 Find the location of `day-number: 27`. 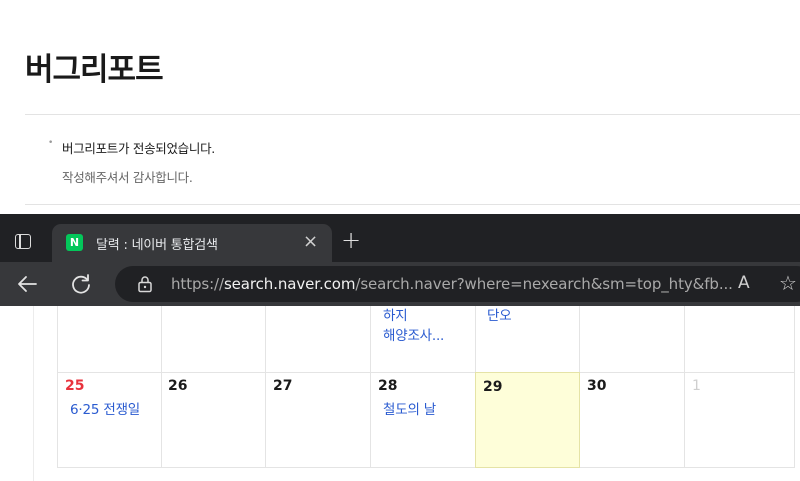

day-number: 27 is located at coordinates (283, 386).